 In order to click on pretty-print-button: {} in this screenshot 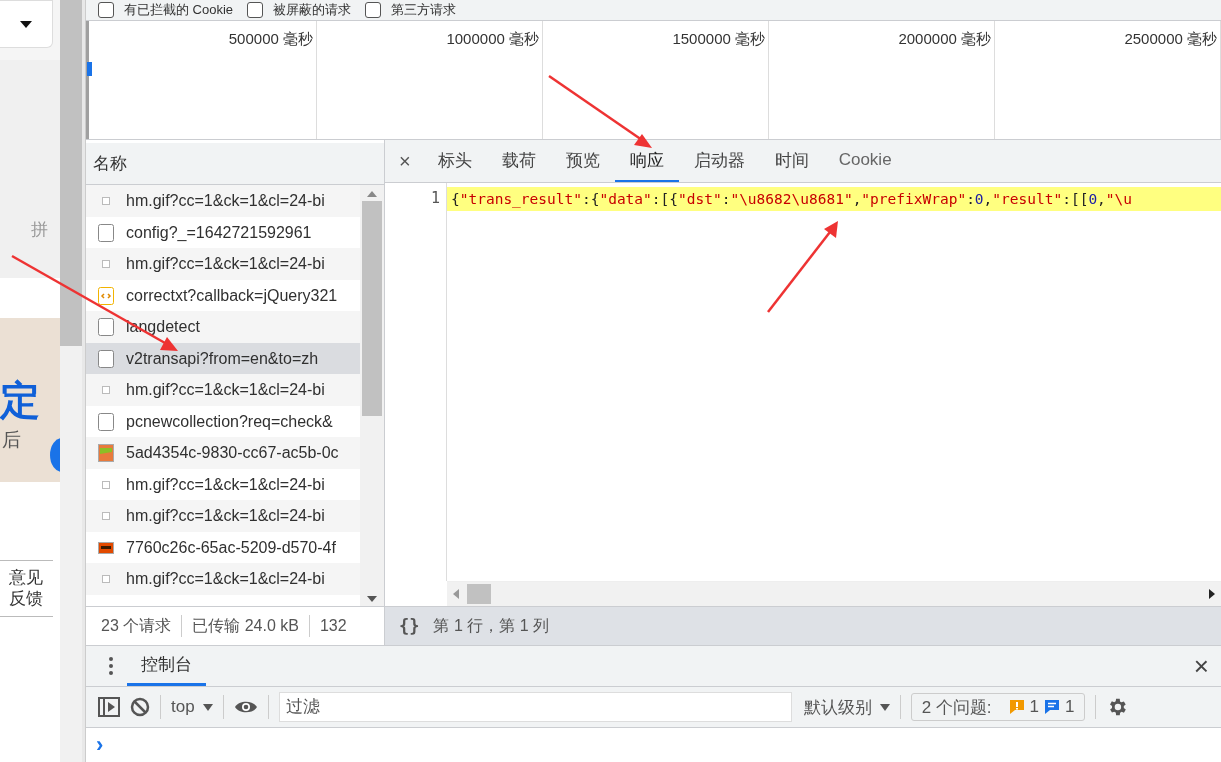, I will do `click(409, 626)`.